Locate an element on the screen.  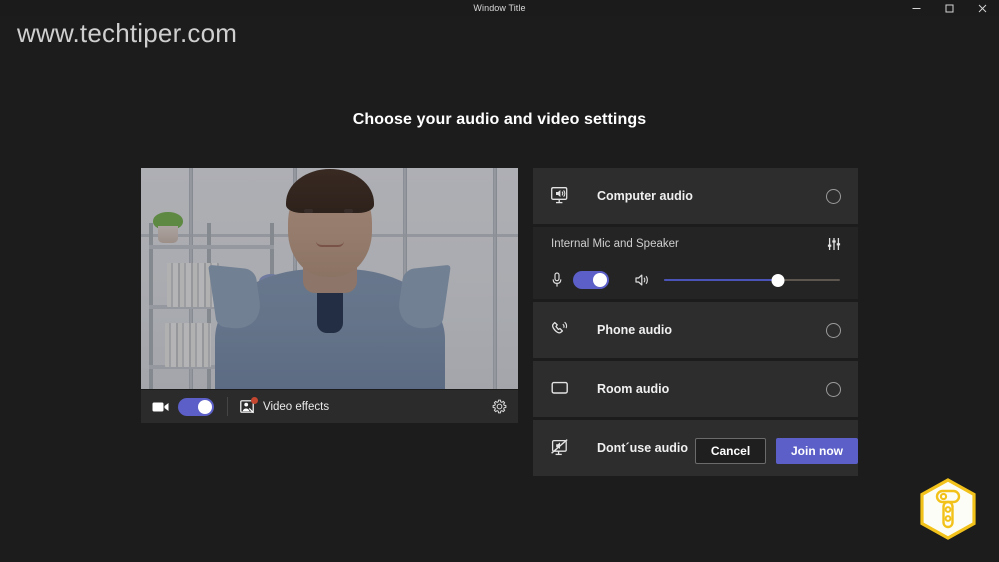
join-now-button: Join now is located at coordinates (817, 451).